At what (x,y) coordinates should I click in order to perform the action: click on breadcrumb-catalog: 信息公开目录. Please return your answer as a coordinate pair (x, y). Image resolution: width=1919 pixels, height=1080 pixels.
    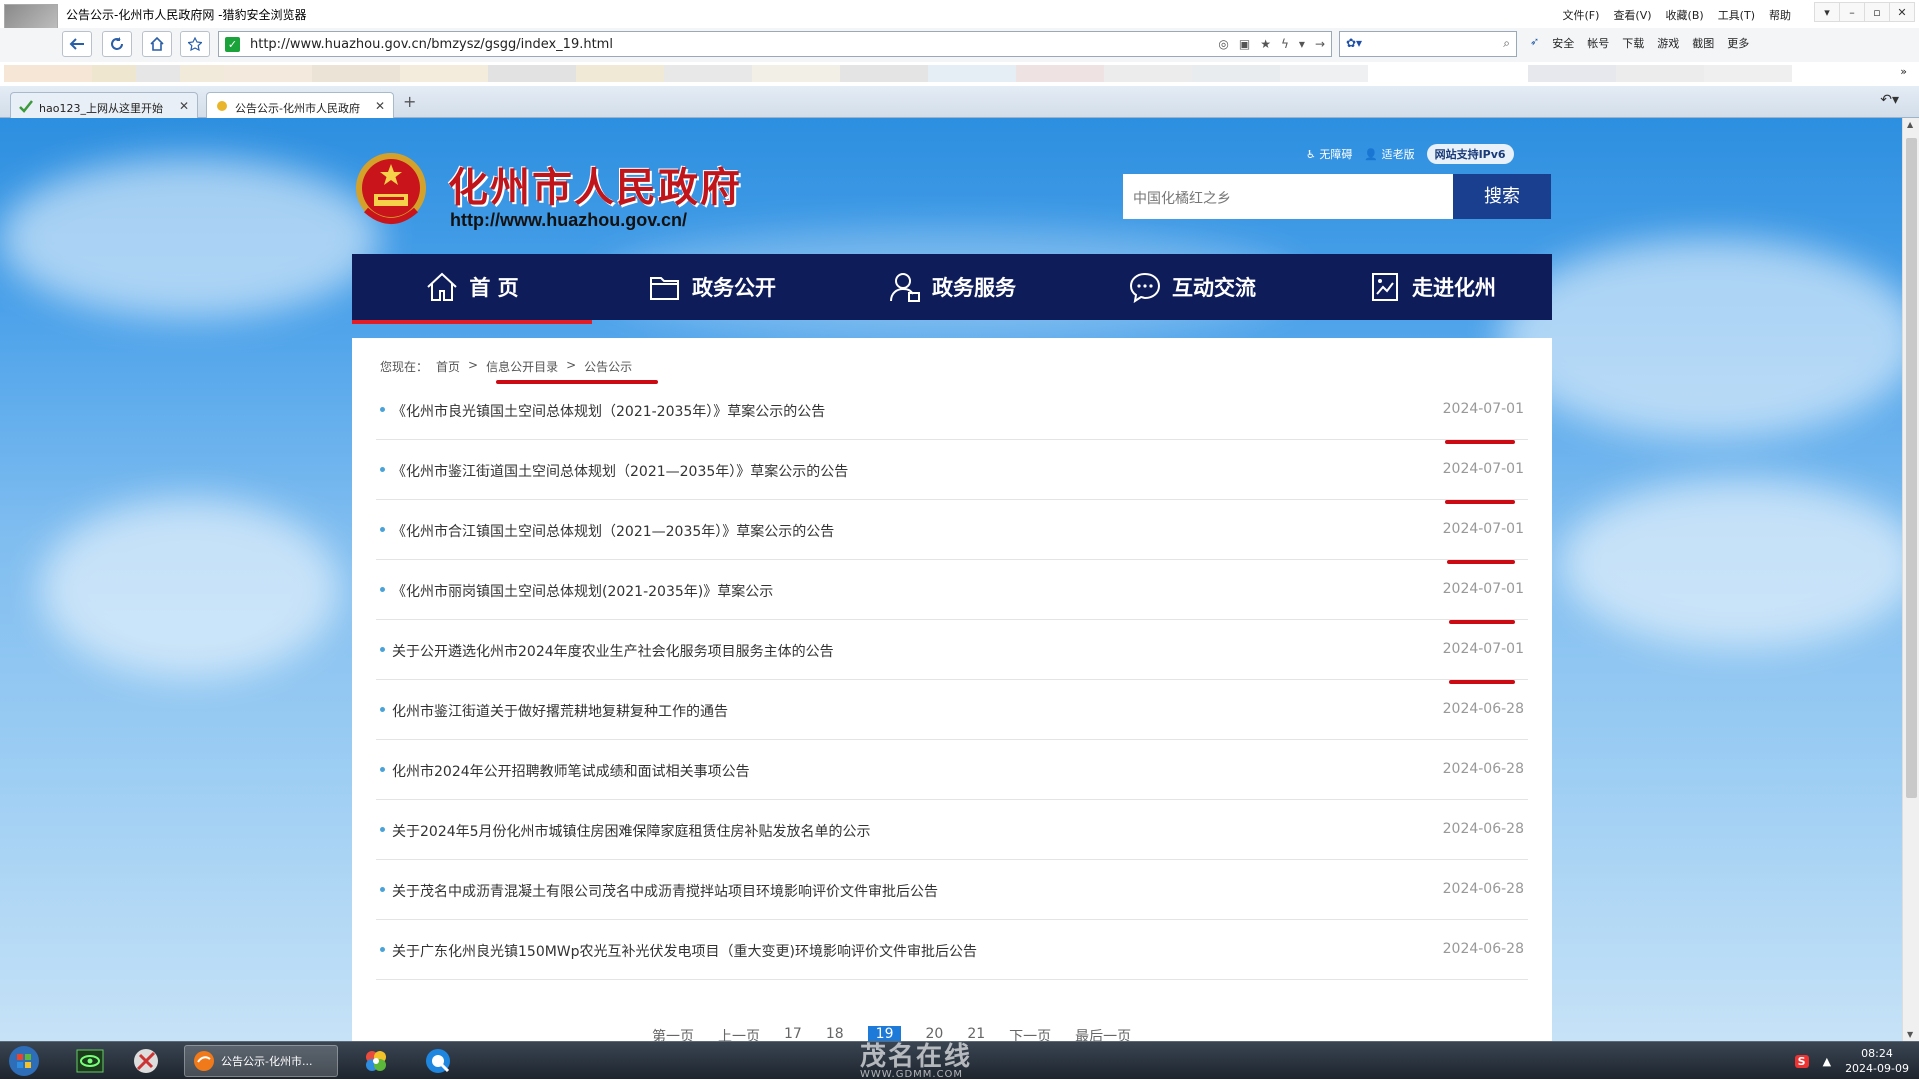
    Looking at the image, I should click on (522, 366).